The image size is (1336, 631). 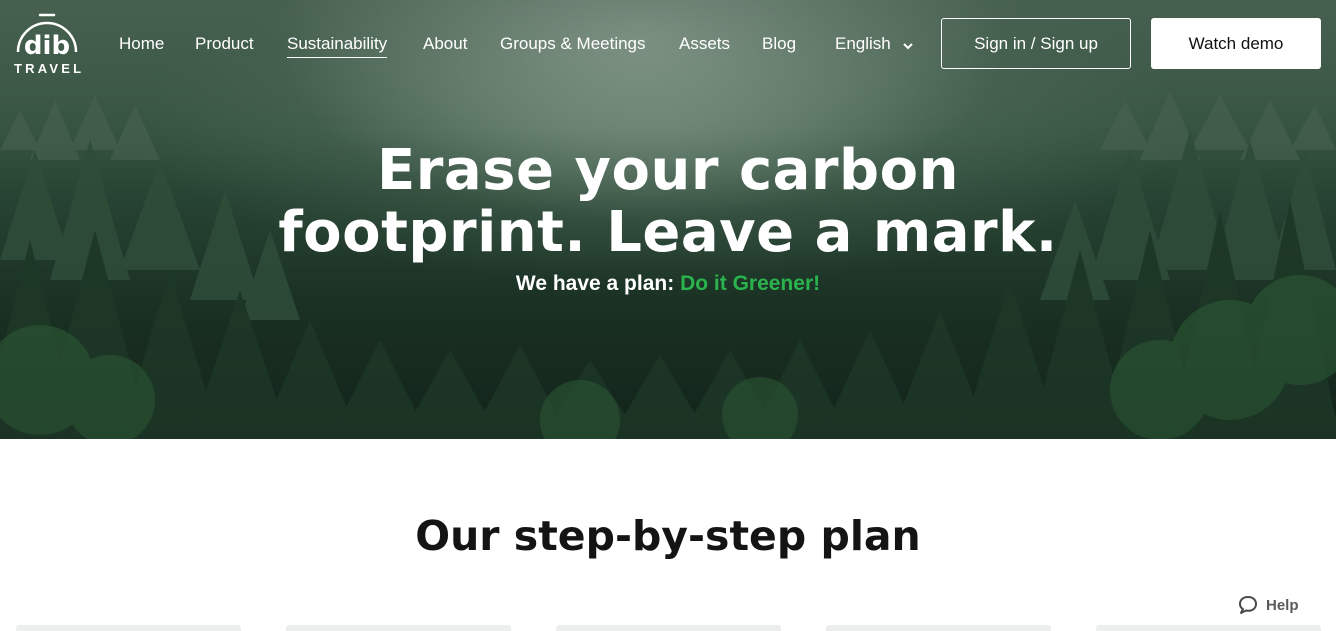 What do you see at coordinates (445, 44) in the screenshot?
I see `nav-about: About` at bounding box center [445, 44].